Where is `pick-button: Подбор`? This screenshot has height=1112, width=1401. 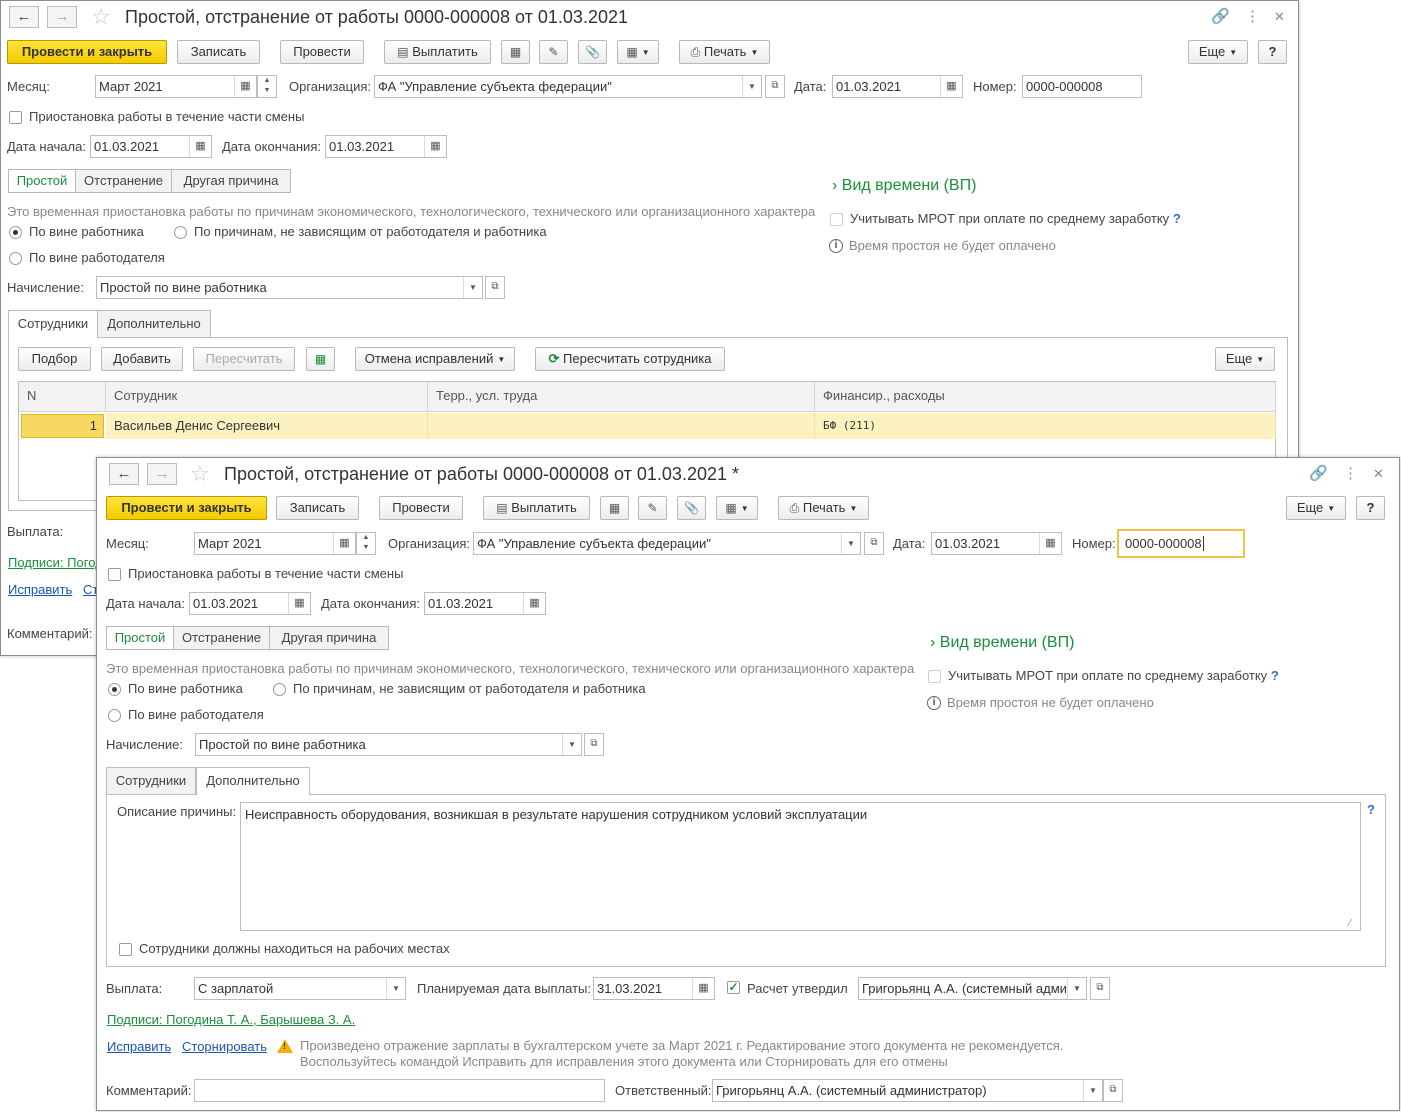
pick-button: Подбор is located at coordinates (54, 359).